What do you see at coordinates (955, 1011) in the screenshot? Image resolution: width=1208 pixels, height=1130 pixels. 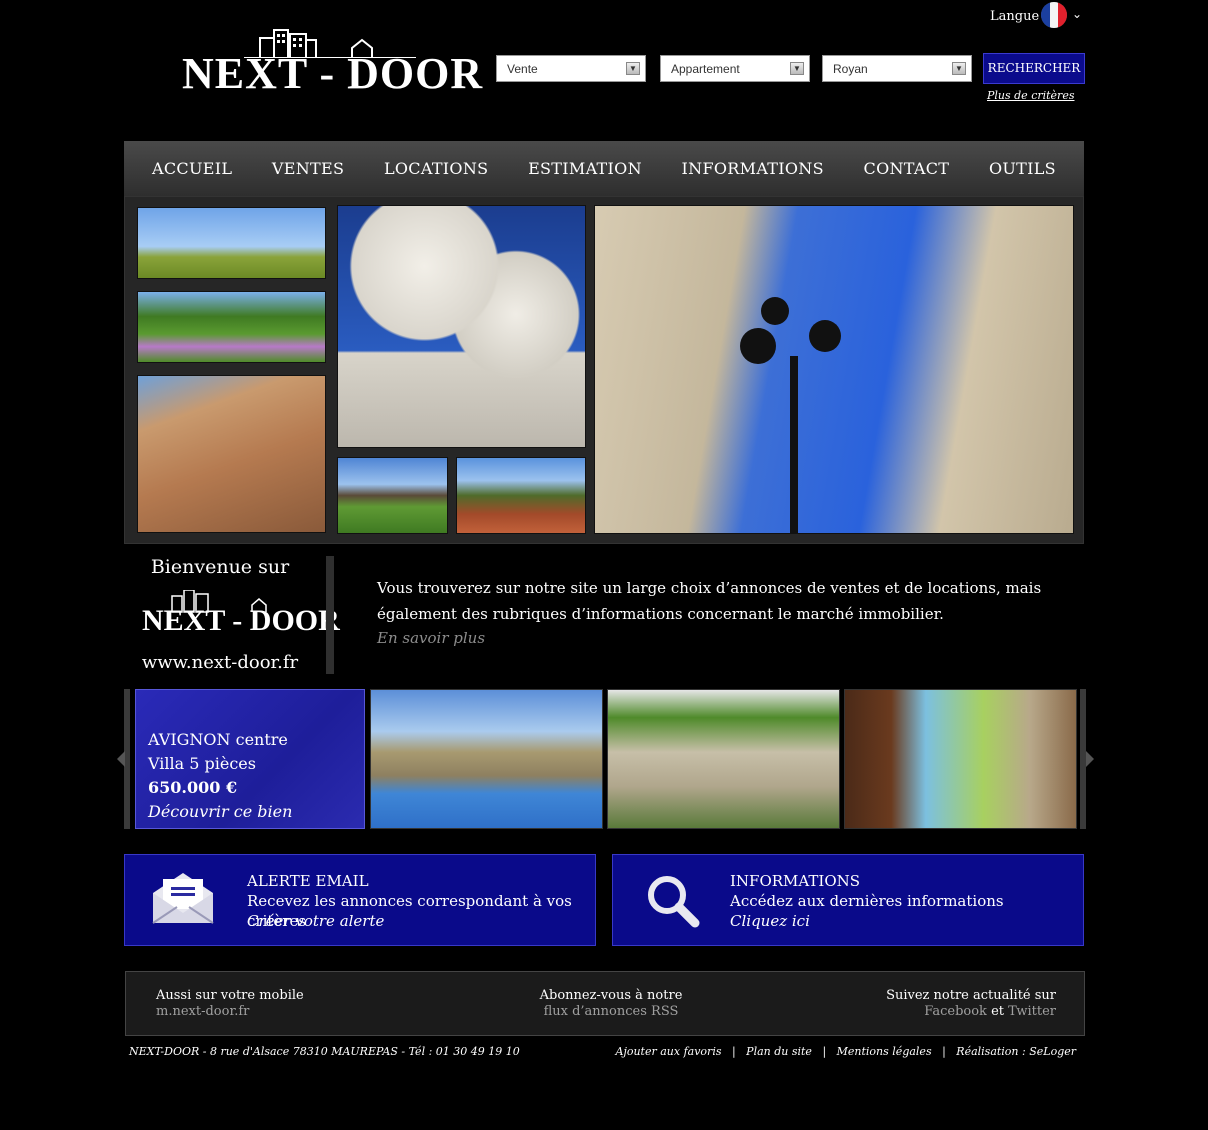 I see `facebook-link: Facebook` at bounding box center [955, 1011].